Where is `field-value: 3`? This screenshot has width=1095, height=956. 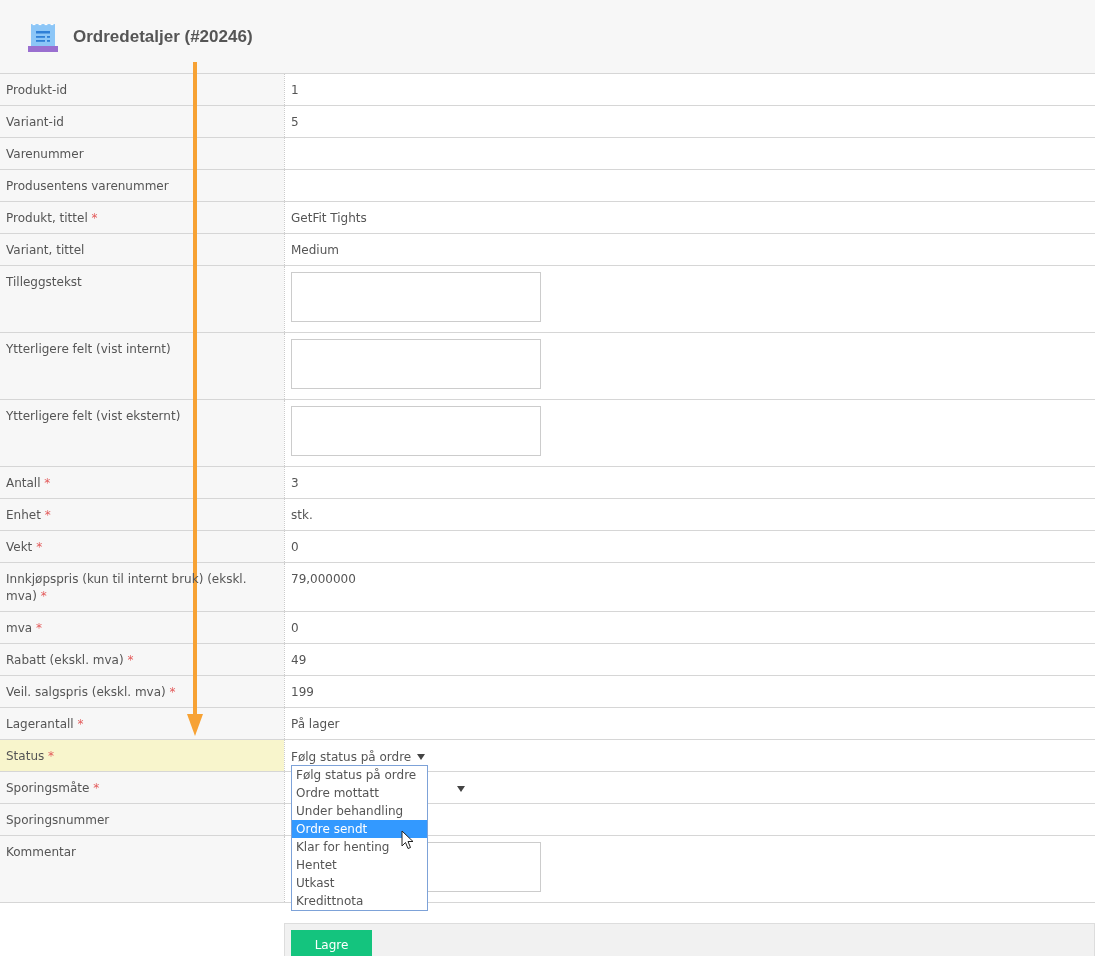
field-value: 3 is located at coordinates (295, 483).